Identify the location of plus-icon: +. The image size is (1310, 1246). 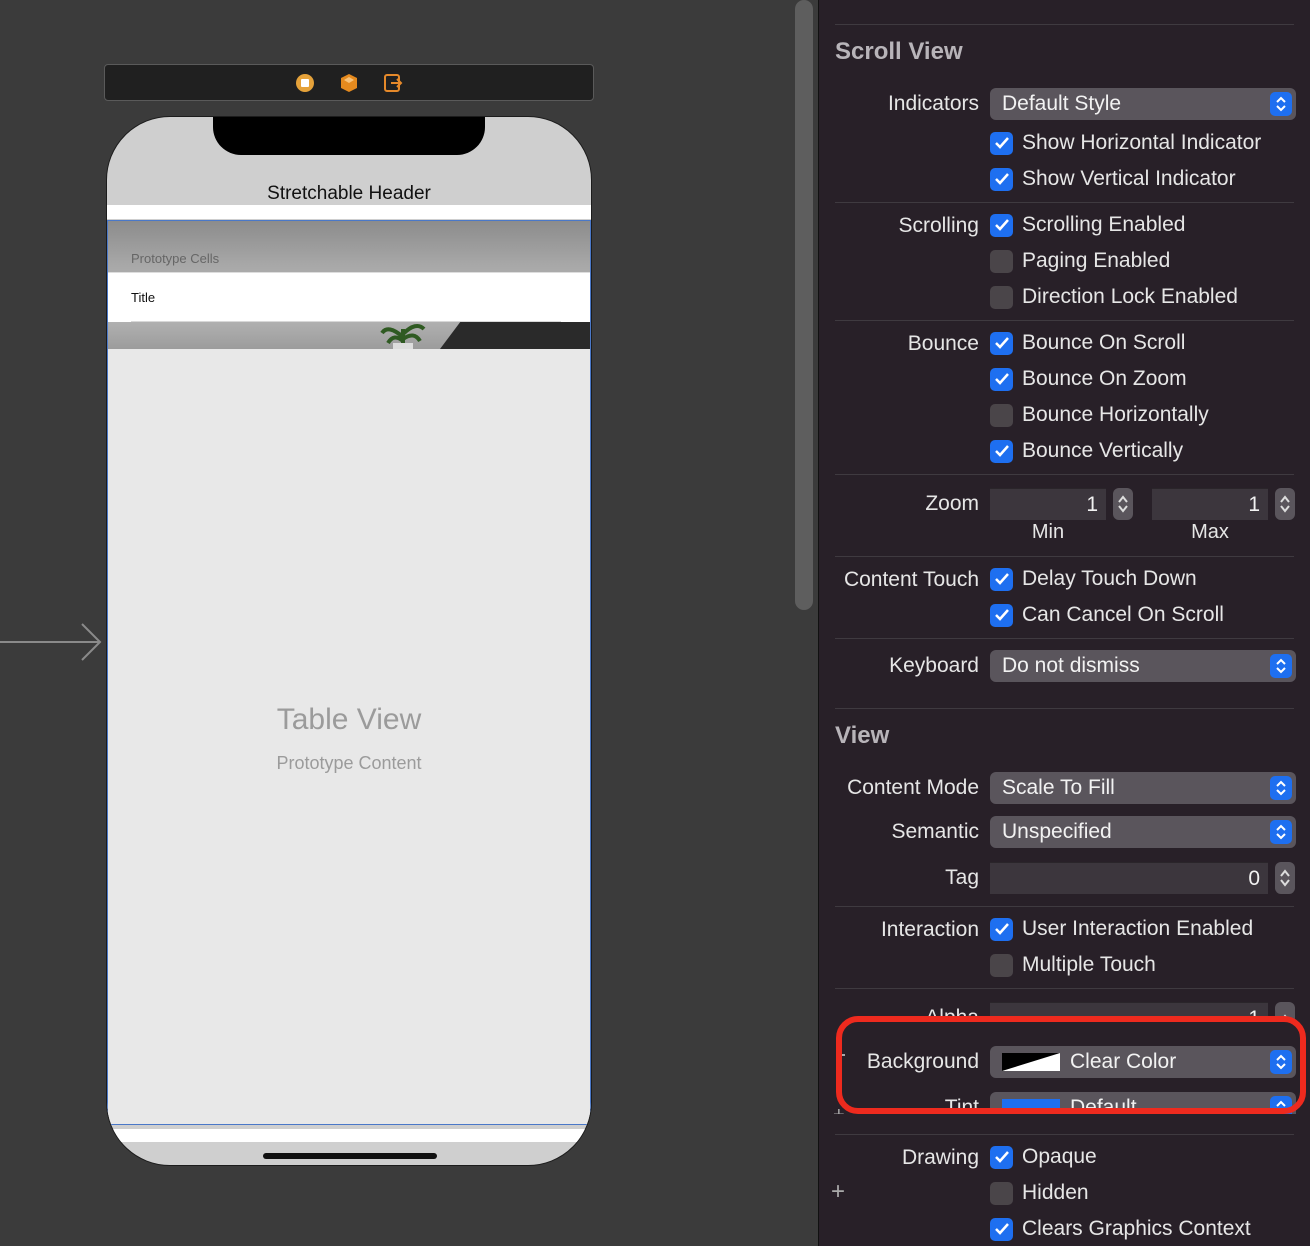
(838, 1192).